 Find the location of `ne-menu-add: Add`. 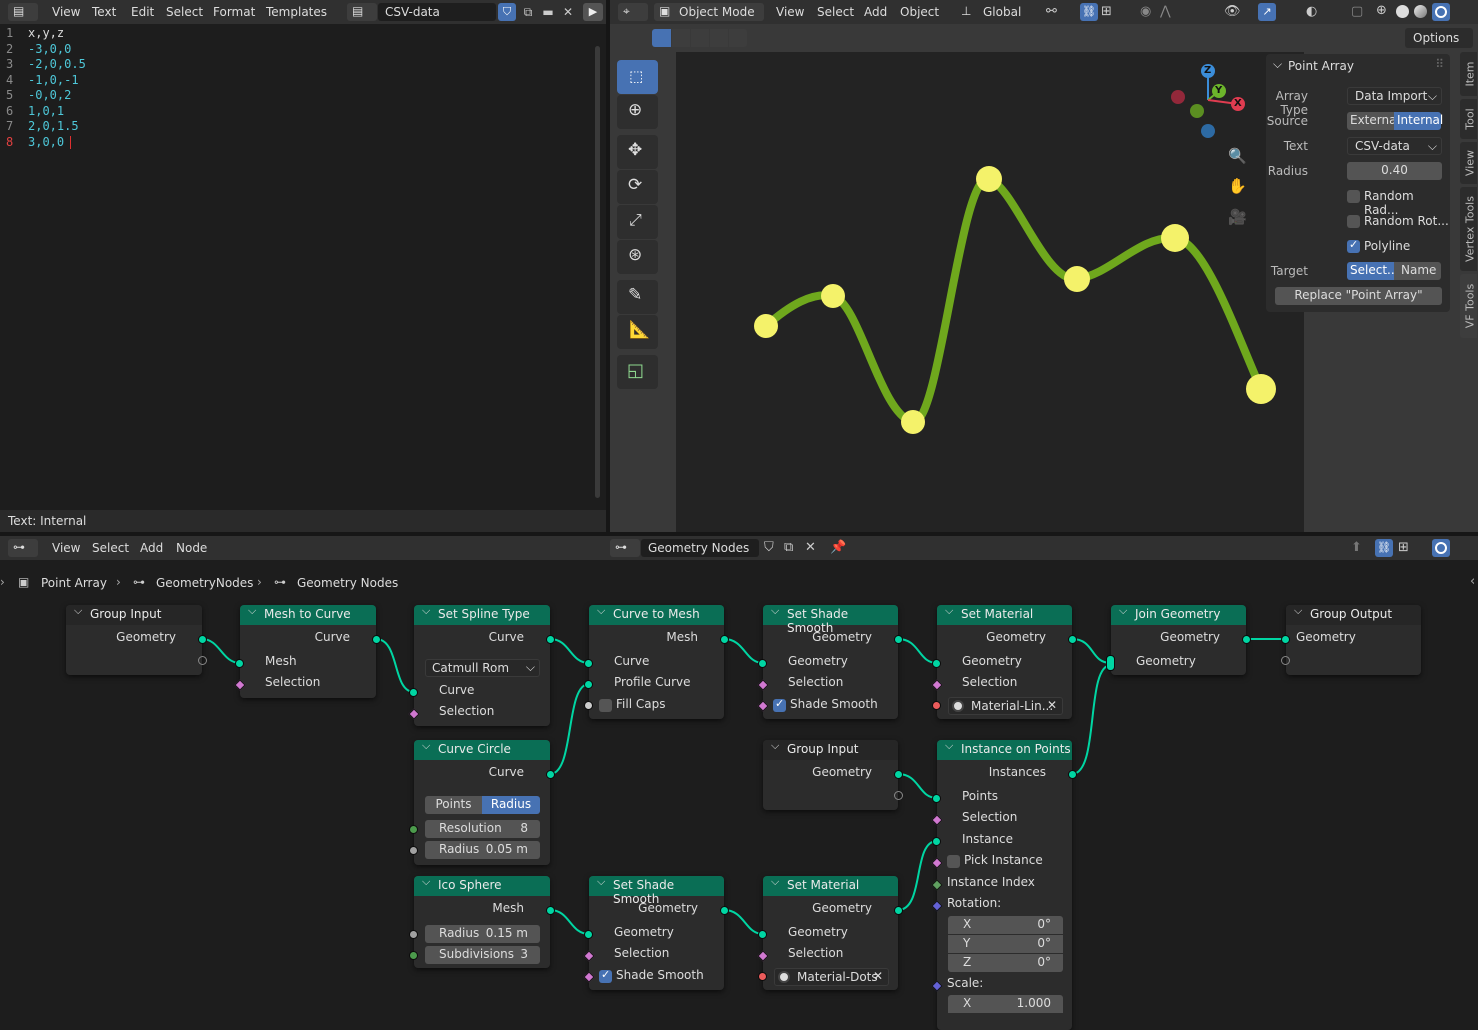

ne-menu-add: Add is located at coordinates (151, 548).